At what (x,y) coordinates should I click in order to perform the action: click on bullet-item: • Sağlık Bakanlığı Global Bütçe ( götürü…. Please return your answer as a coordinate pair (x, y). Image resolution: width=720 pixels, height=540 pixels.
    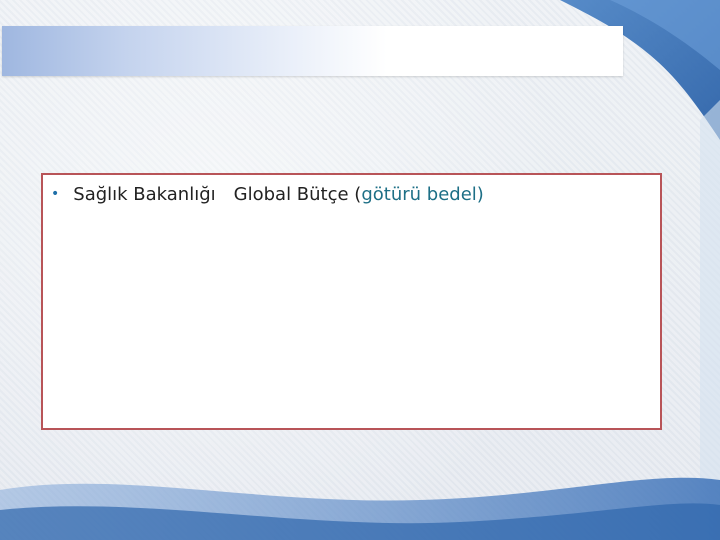
    Looking at the image, I should click on (267, 194).